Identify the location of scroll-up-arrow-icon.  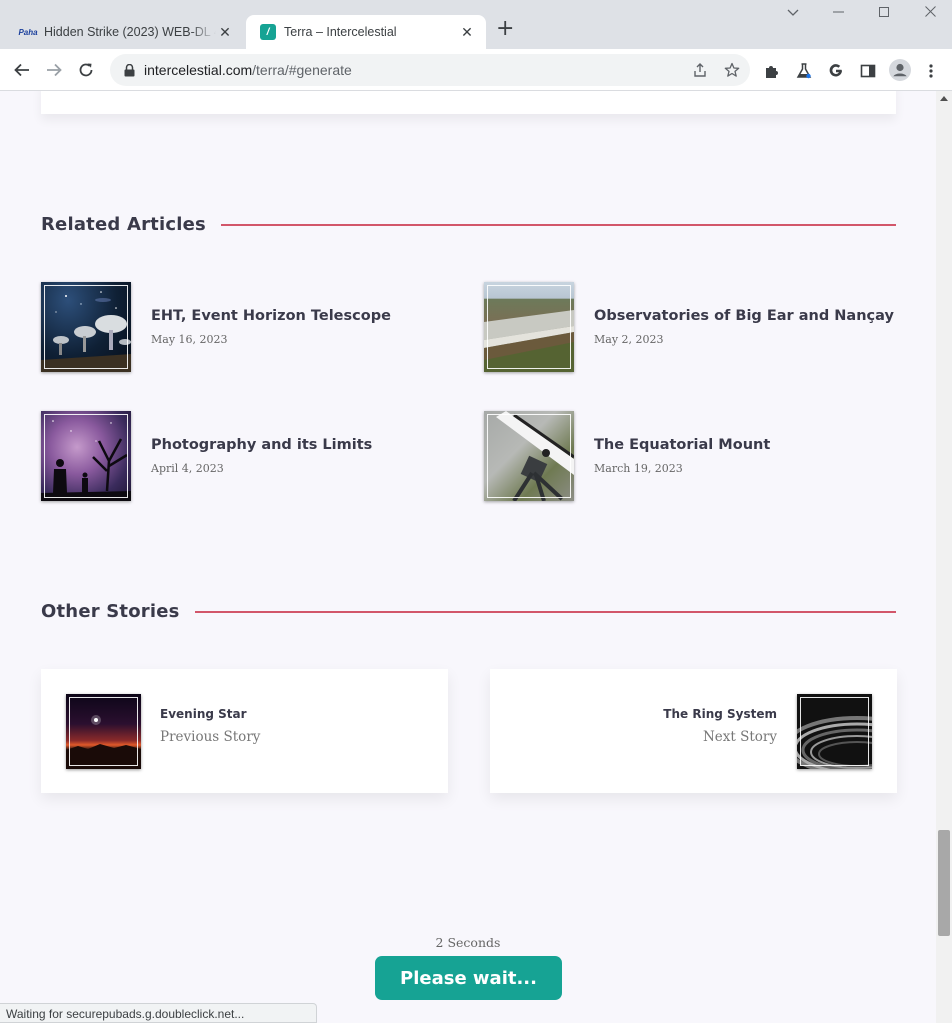
(944, 98).